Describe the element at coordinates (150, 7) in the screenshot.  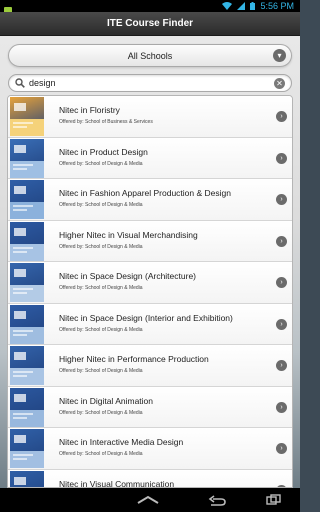
I see `status-bar: 5:56 PM` at that location.